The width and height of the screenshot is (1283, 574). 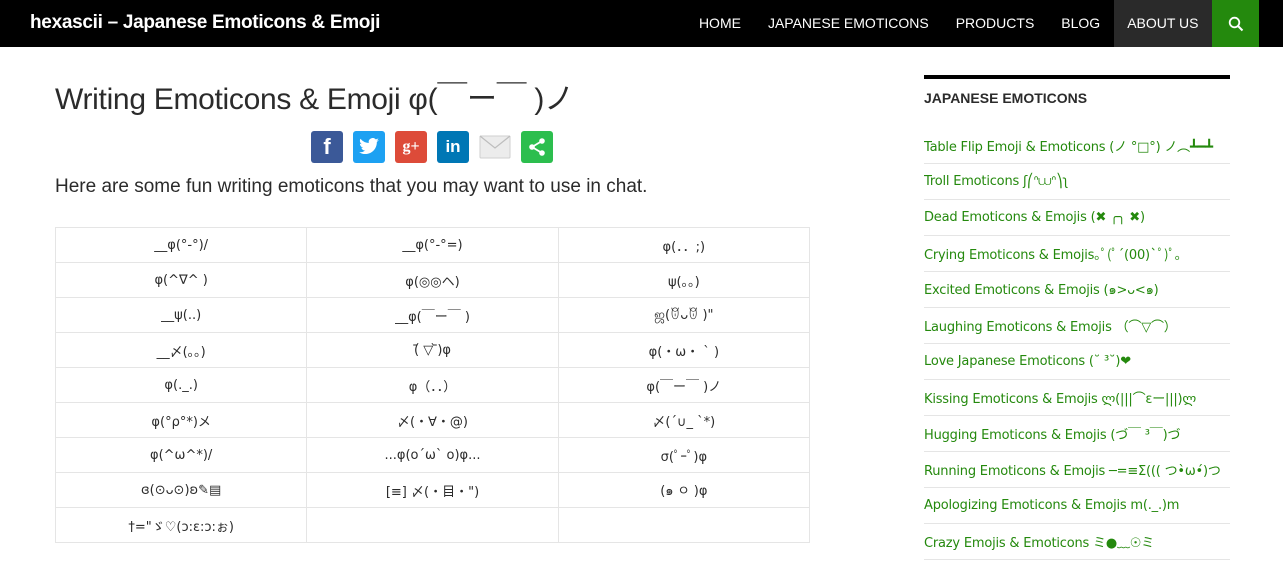 I want to click on emoticon-cell: [≡] 〆(・目・"), so click(x=432, y=490).